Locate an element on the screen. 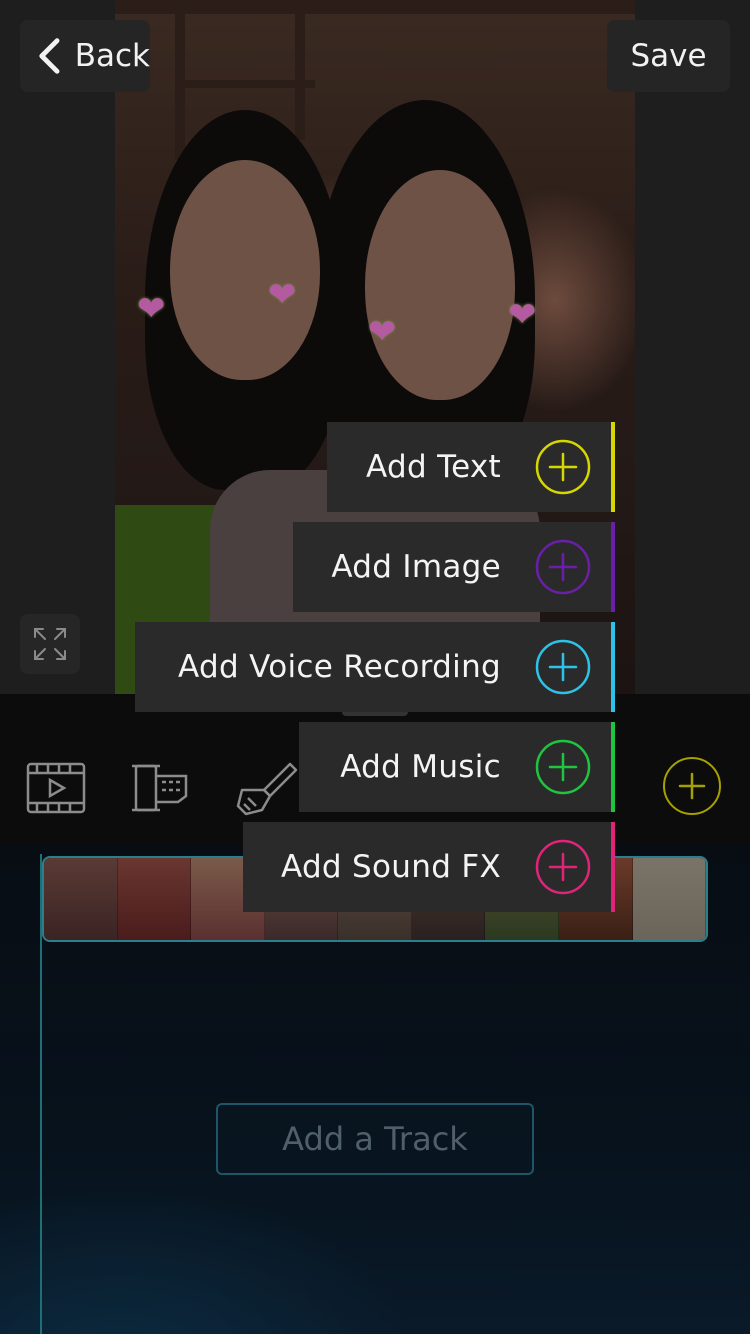  menu-add-text: Add Text is located at coordinates (471, 467).